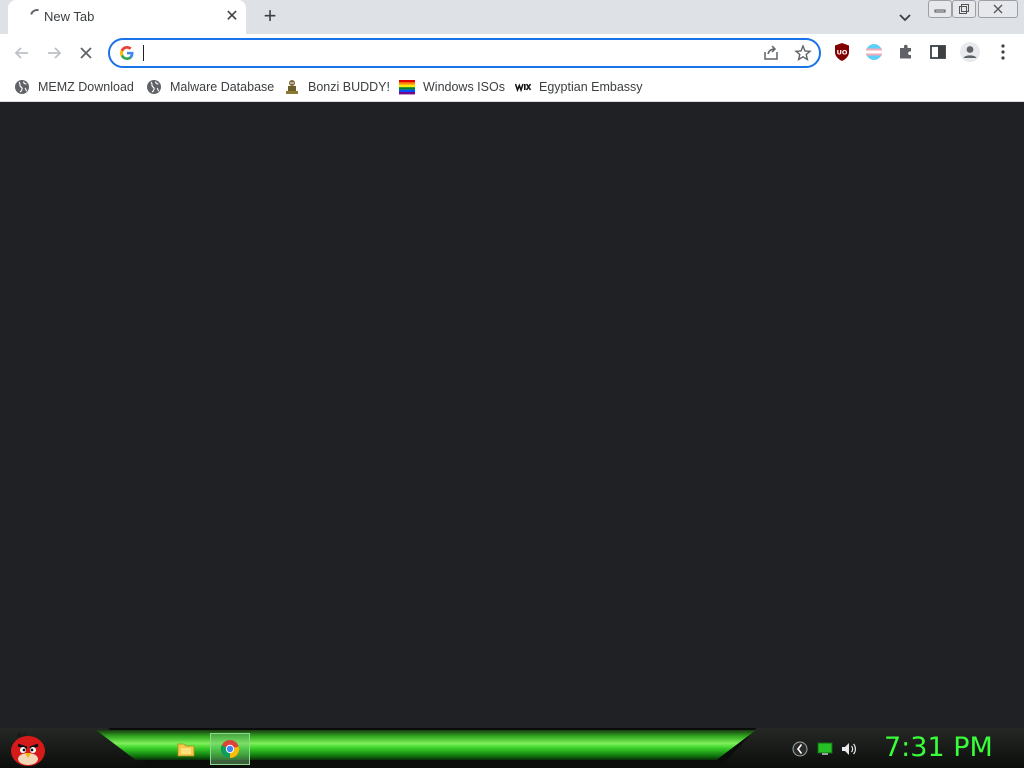  What do you see at coordinates (232, 17) in the screenshot?
I see `tab-close-icon: ✕` at bounding box center [232, 17].